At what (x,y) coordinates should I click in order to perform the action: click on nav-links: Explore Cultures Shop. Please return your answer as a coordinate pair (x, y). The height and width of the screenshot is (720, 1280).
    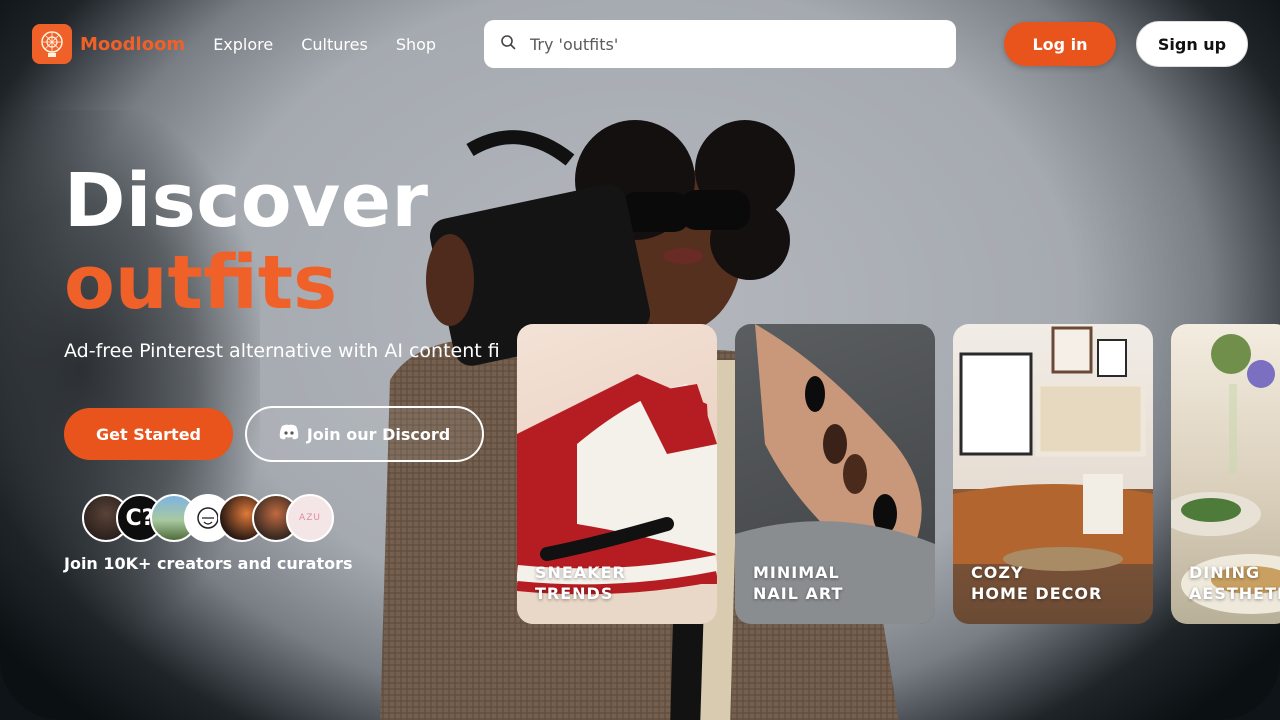
    Looking at the image, I should click on (324, 44).